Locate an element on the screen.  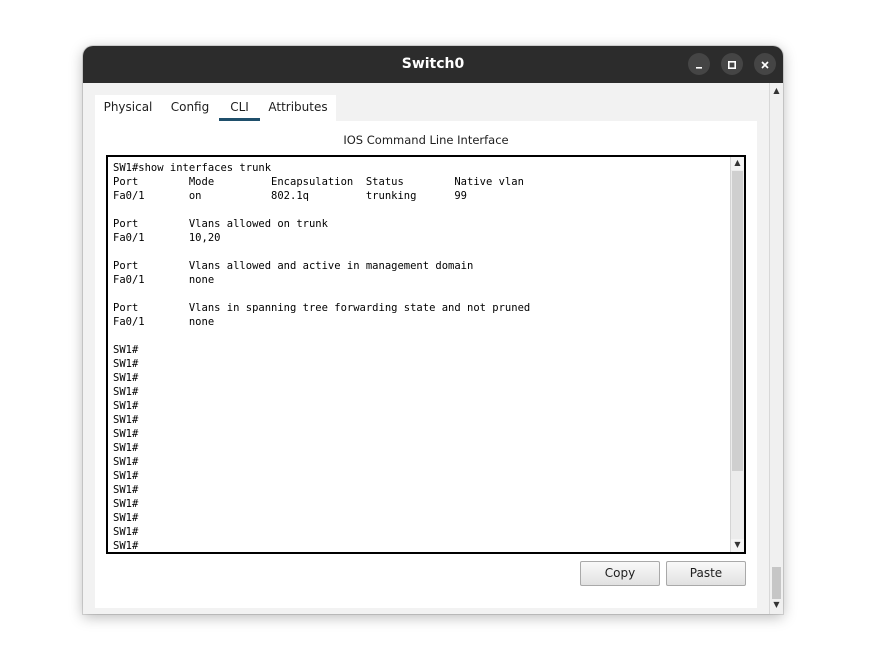
console-line: Port Vlans allowed on trunk is located at coordinates (220, 224).